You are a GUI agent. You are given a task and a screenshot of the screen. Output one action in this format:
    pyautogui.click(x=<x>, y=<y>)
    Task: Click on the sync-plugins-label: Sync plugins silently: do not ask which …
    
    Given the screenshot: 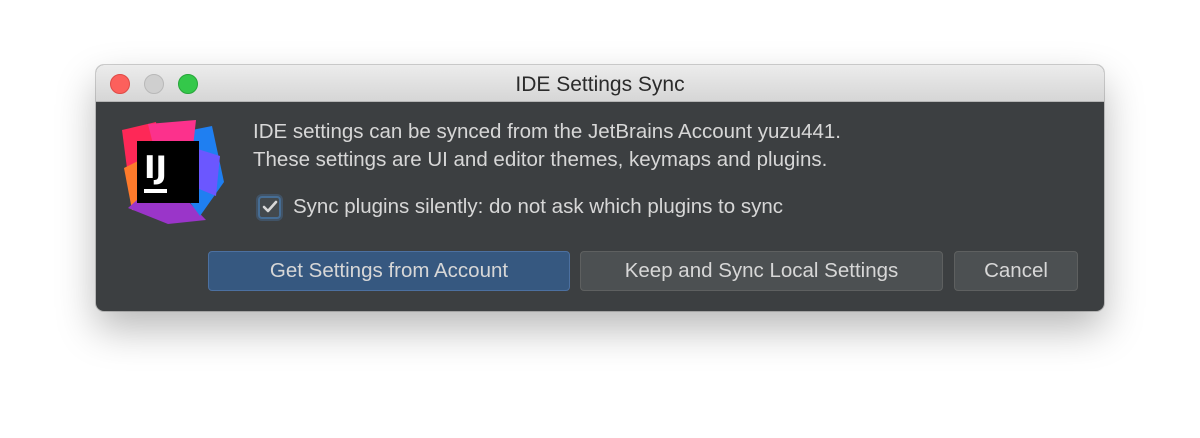 What is the action you would take?
    pyautogui.click(x=538, y=207)
    